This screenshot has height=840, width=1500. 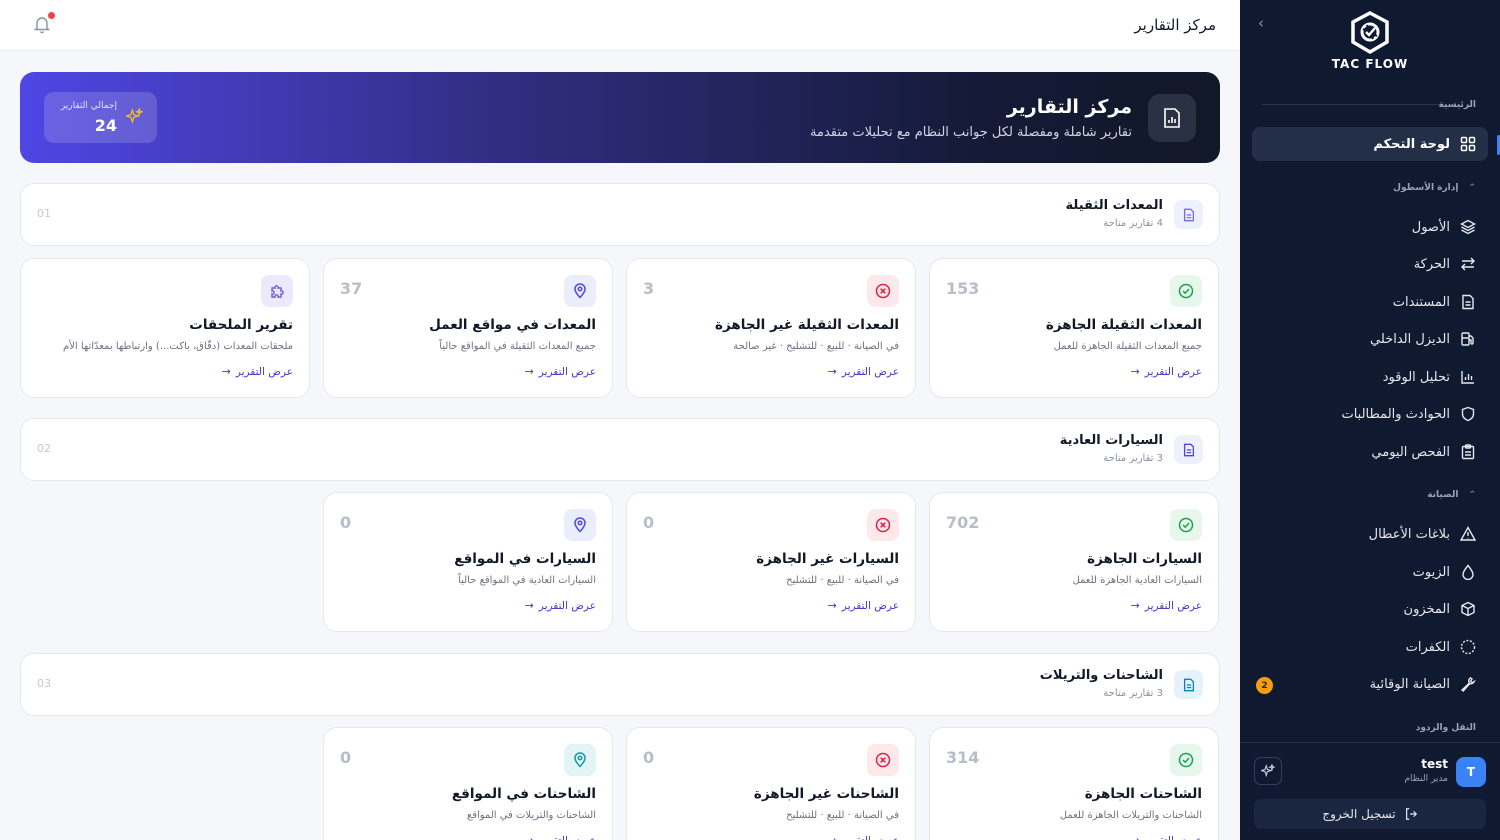 What do you see at coordinates (1133, 458) in the screenshot?
I see `section-subtitle: 3 تقارير متاحة` at bounding box center [1133, 458].